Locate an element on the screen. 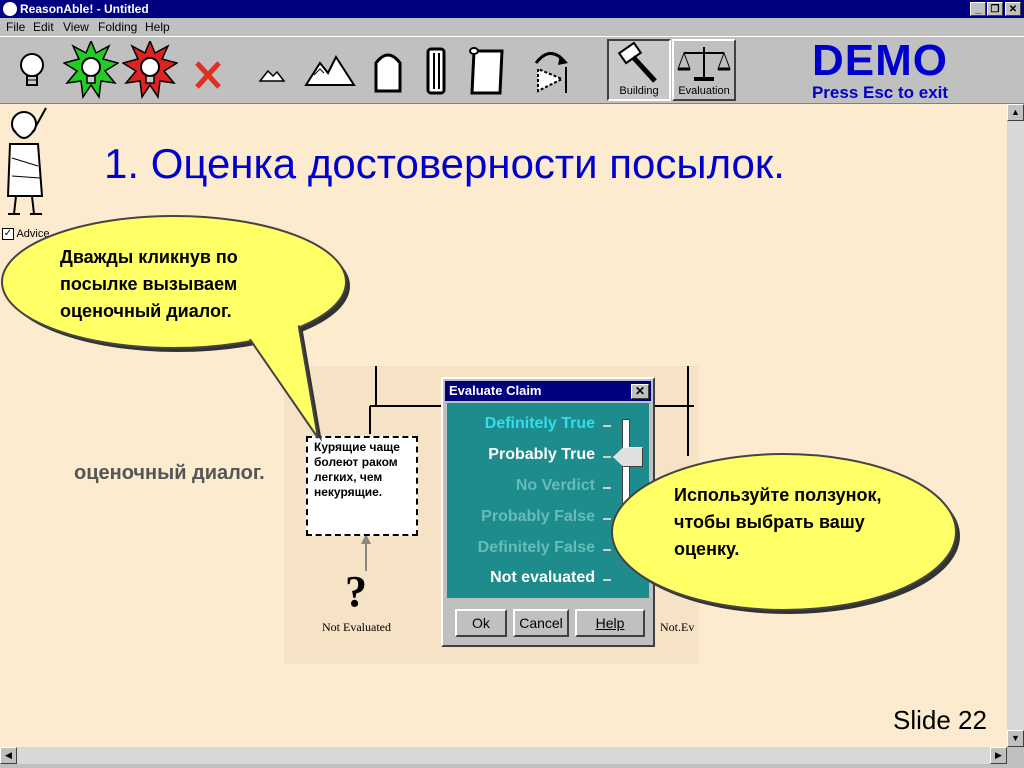 The height and width of the screenshot is (768, 1024). horizontal-scrollbar: ◀ ▶ is located at coordinates (503, 755).